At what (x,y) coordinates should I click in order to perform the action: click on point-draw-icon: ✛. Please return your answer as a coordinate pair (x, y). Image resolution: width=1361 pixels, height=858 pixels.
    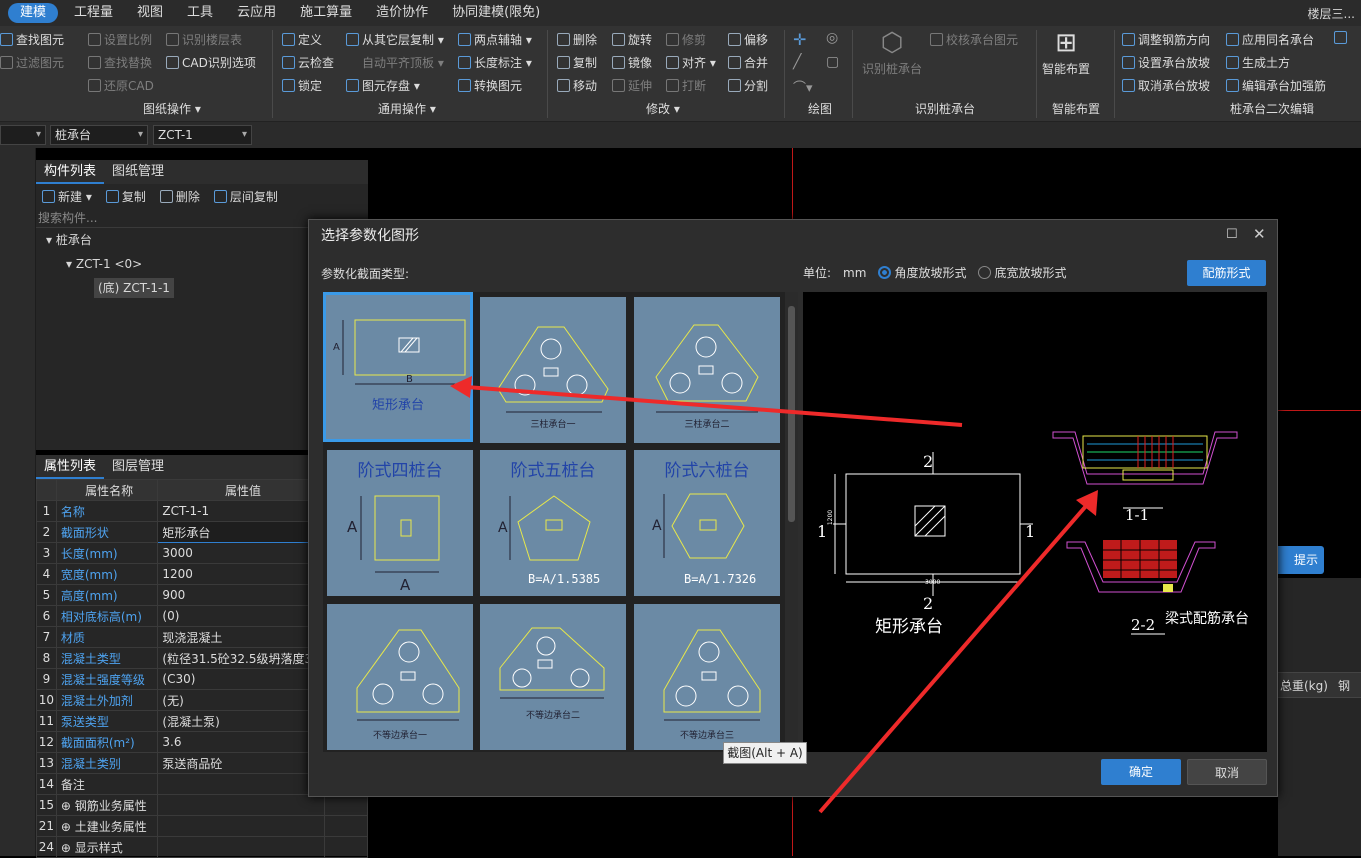
    Looking at the image, I should click on (799, 39).